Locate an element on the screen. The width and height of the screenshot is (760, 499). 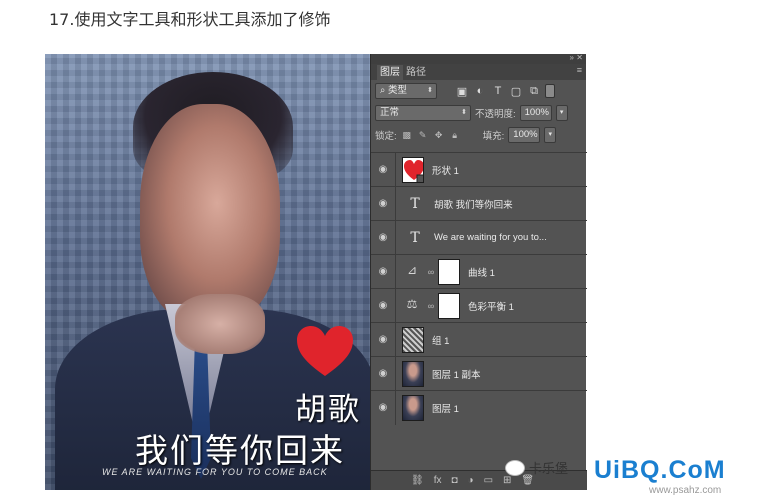
panel-tabs: 图层 路径 ≡ is located at coordinates (478, 72).